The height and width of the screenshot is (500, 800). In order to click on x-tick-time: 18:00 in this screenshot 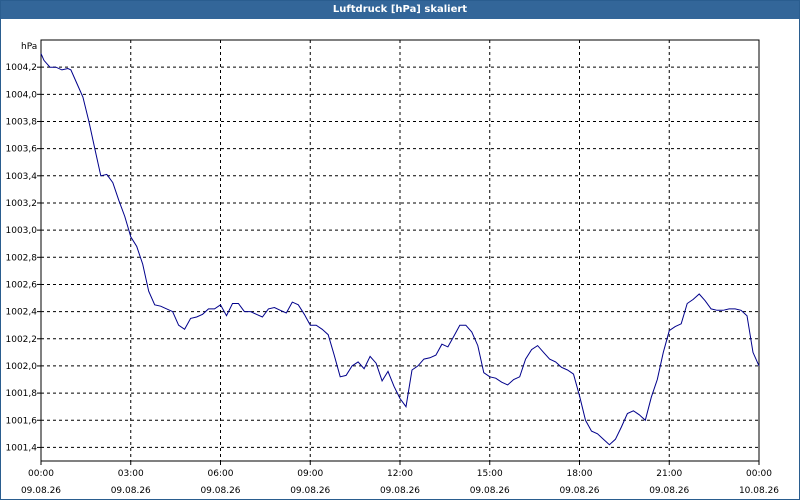, I will do `click(580, 474)`.